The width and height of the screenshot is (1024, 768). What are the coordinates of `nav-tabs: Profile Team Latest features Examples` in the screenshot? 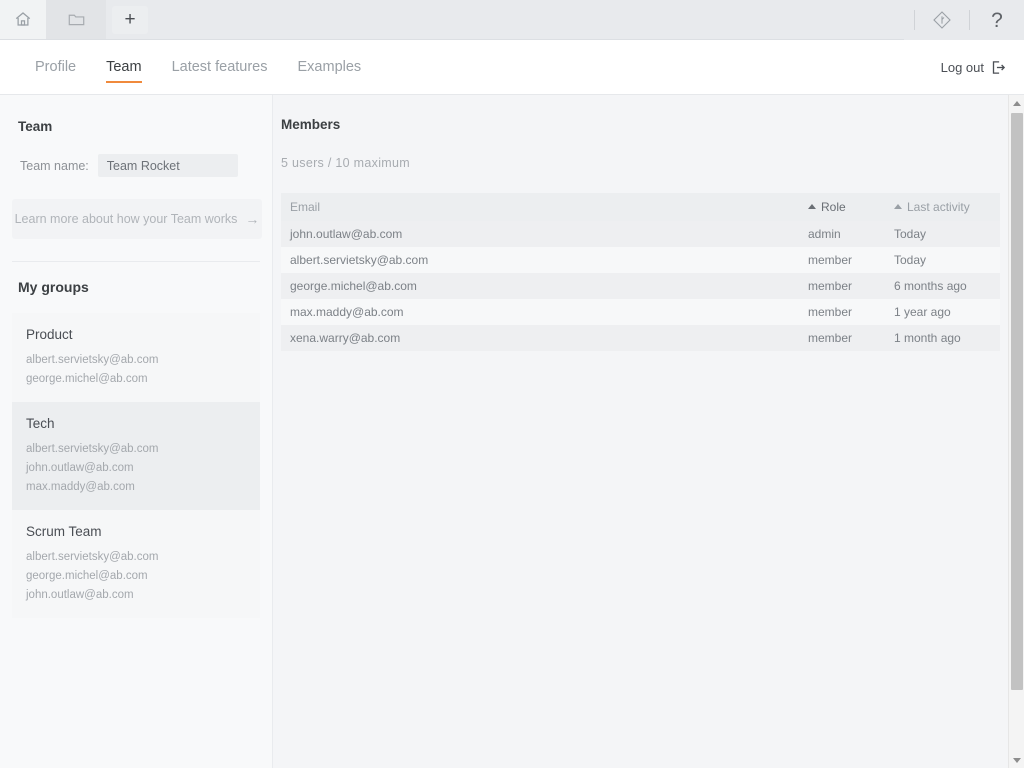 It's located at (188, 67).